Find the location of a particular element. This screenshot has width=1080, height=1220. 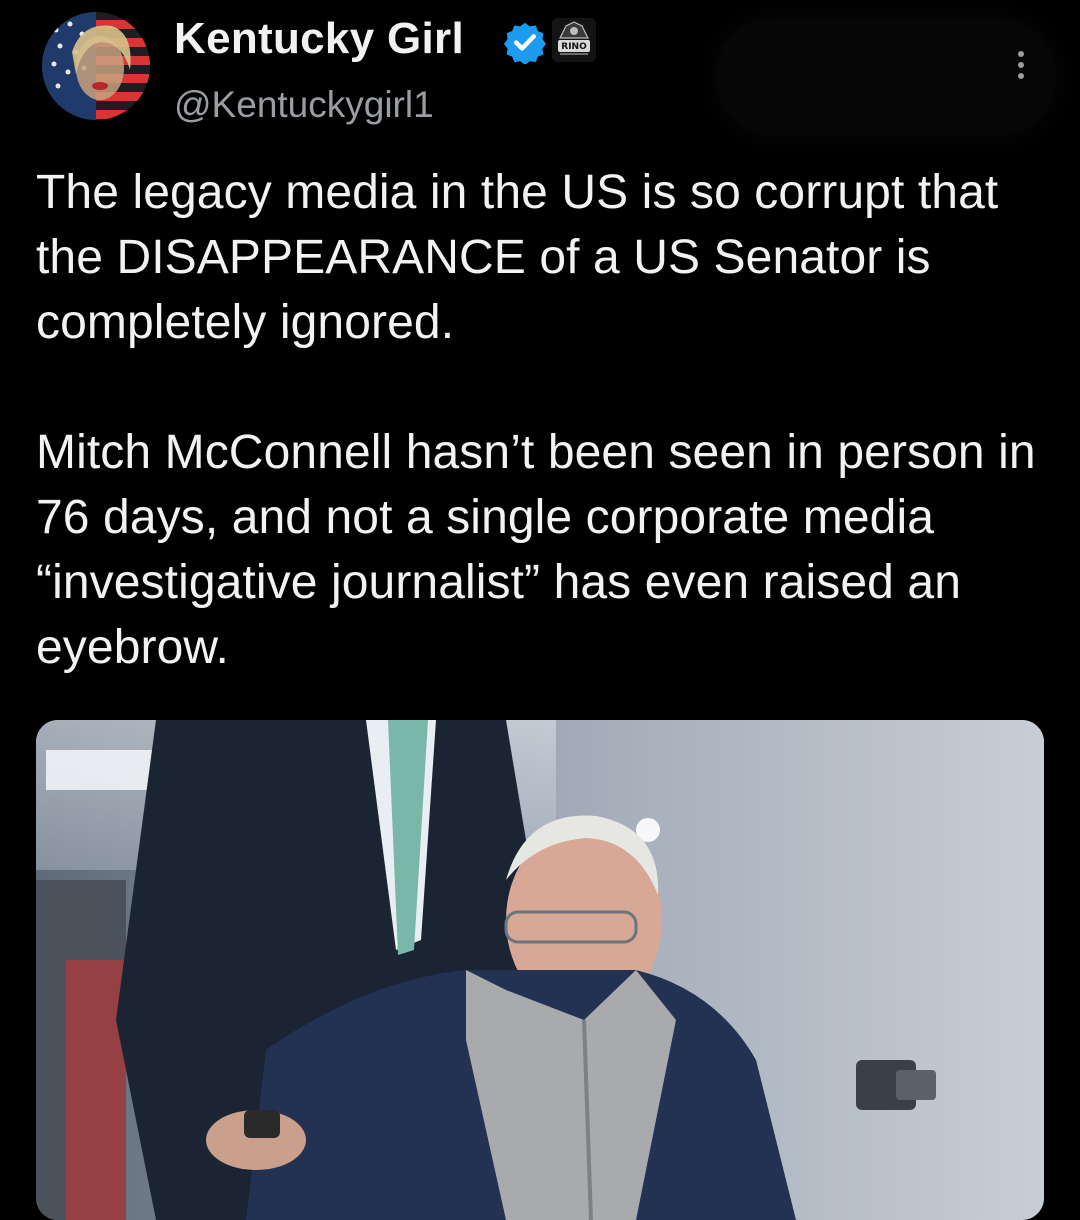

affiliate-badge-icon: RINO is located at coordinates (574, 40).